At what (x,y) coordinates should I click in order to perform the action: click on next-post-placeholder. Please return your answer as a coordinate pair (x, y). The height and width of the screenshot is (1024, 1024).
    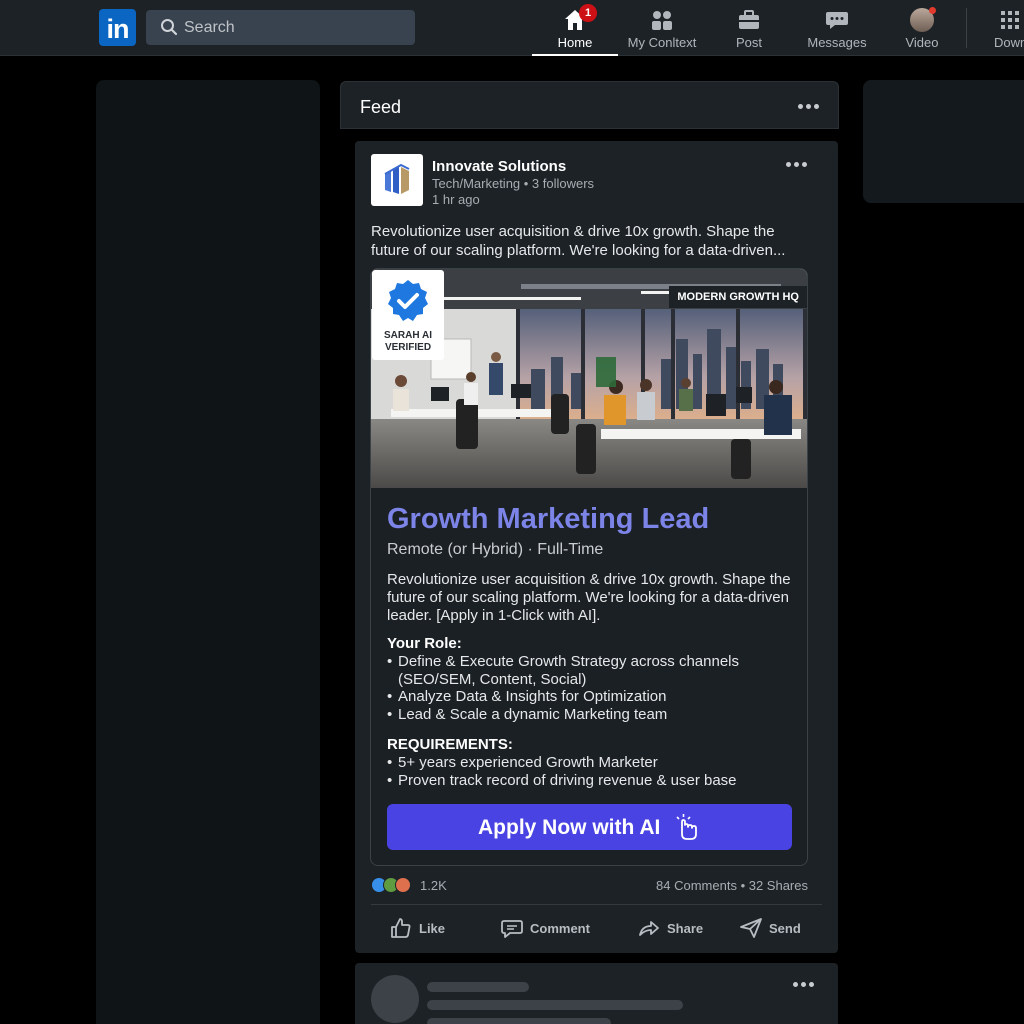
    Looking at the image, I should click on (596, 993).